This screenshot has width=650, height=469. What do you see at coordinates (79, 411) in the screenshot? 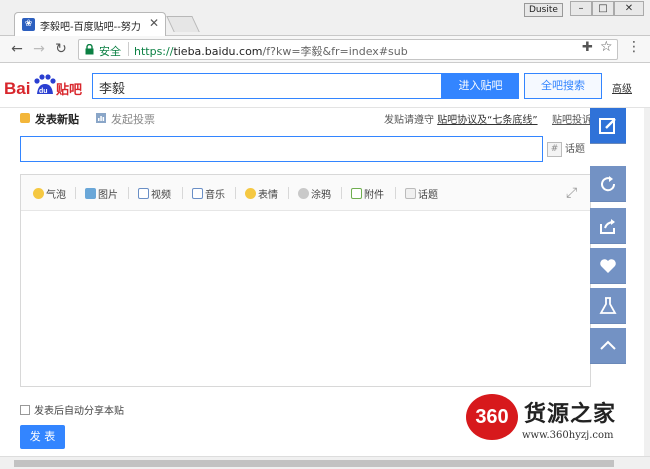
I see `autoshare-label: 发表后自动分享本贴` at bounding box center [79, 411].